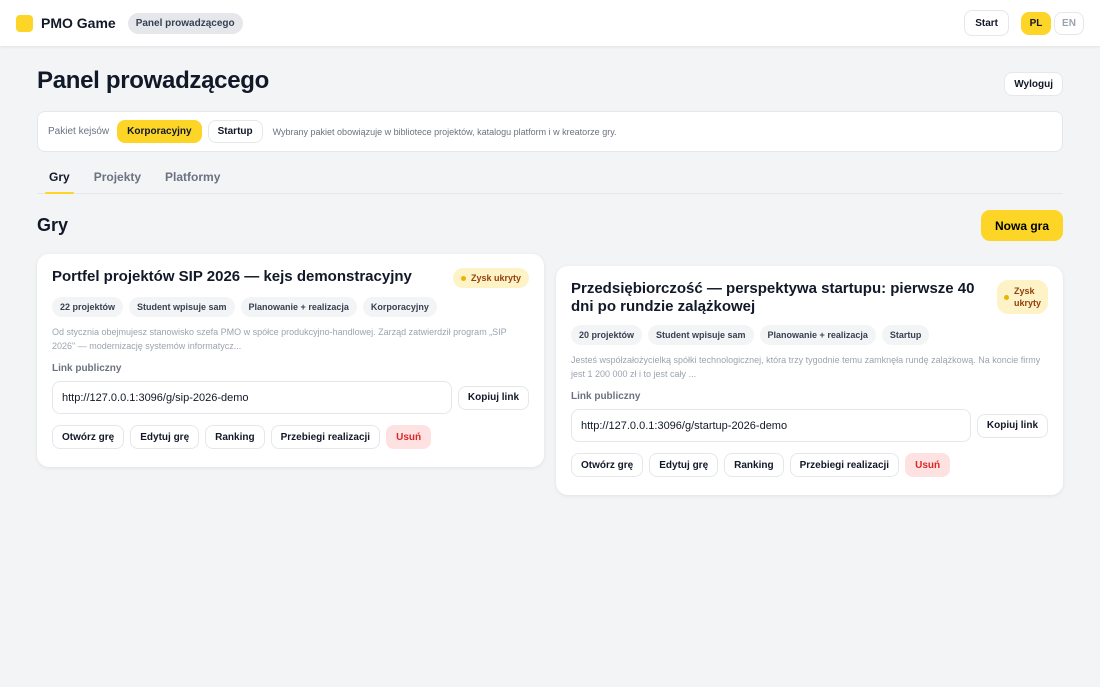 The image size is (1100, 687). Describe the element at coordinates (1069, 23) in the screenshot. I see `lang-en-button: EN` at that location.